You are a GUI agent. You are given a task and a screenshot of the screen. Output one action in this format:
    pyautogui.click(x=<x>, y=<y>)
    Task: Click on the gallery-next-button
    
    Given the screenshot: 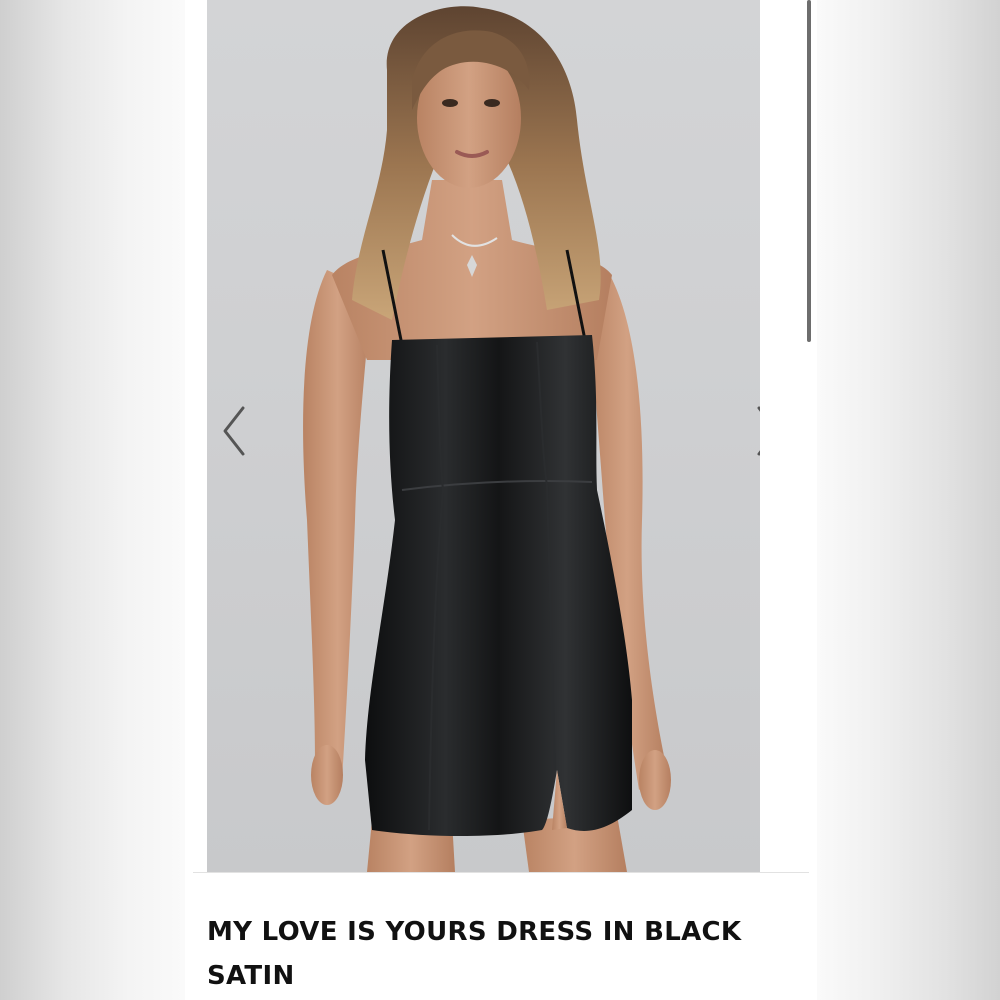 What is the action you would take?
    pyautogui.click(x=756, y=431)
    